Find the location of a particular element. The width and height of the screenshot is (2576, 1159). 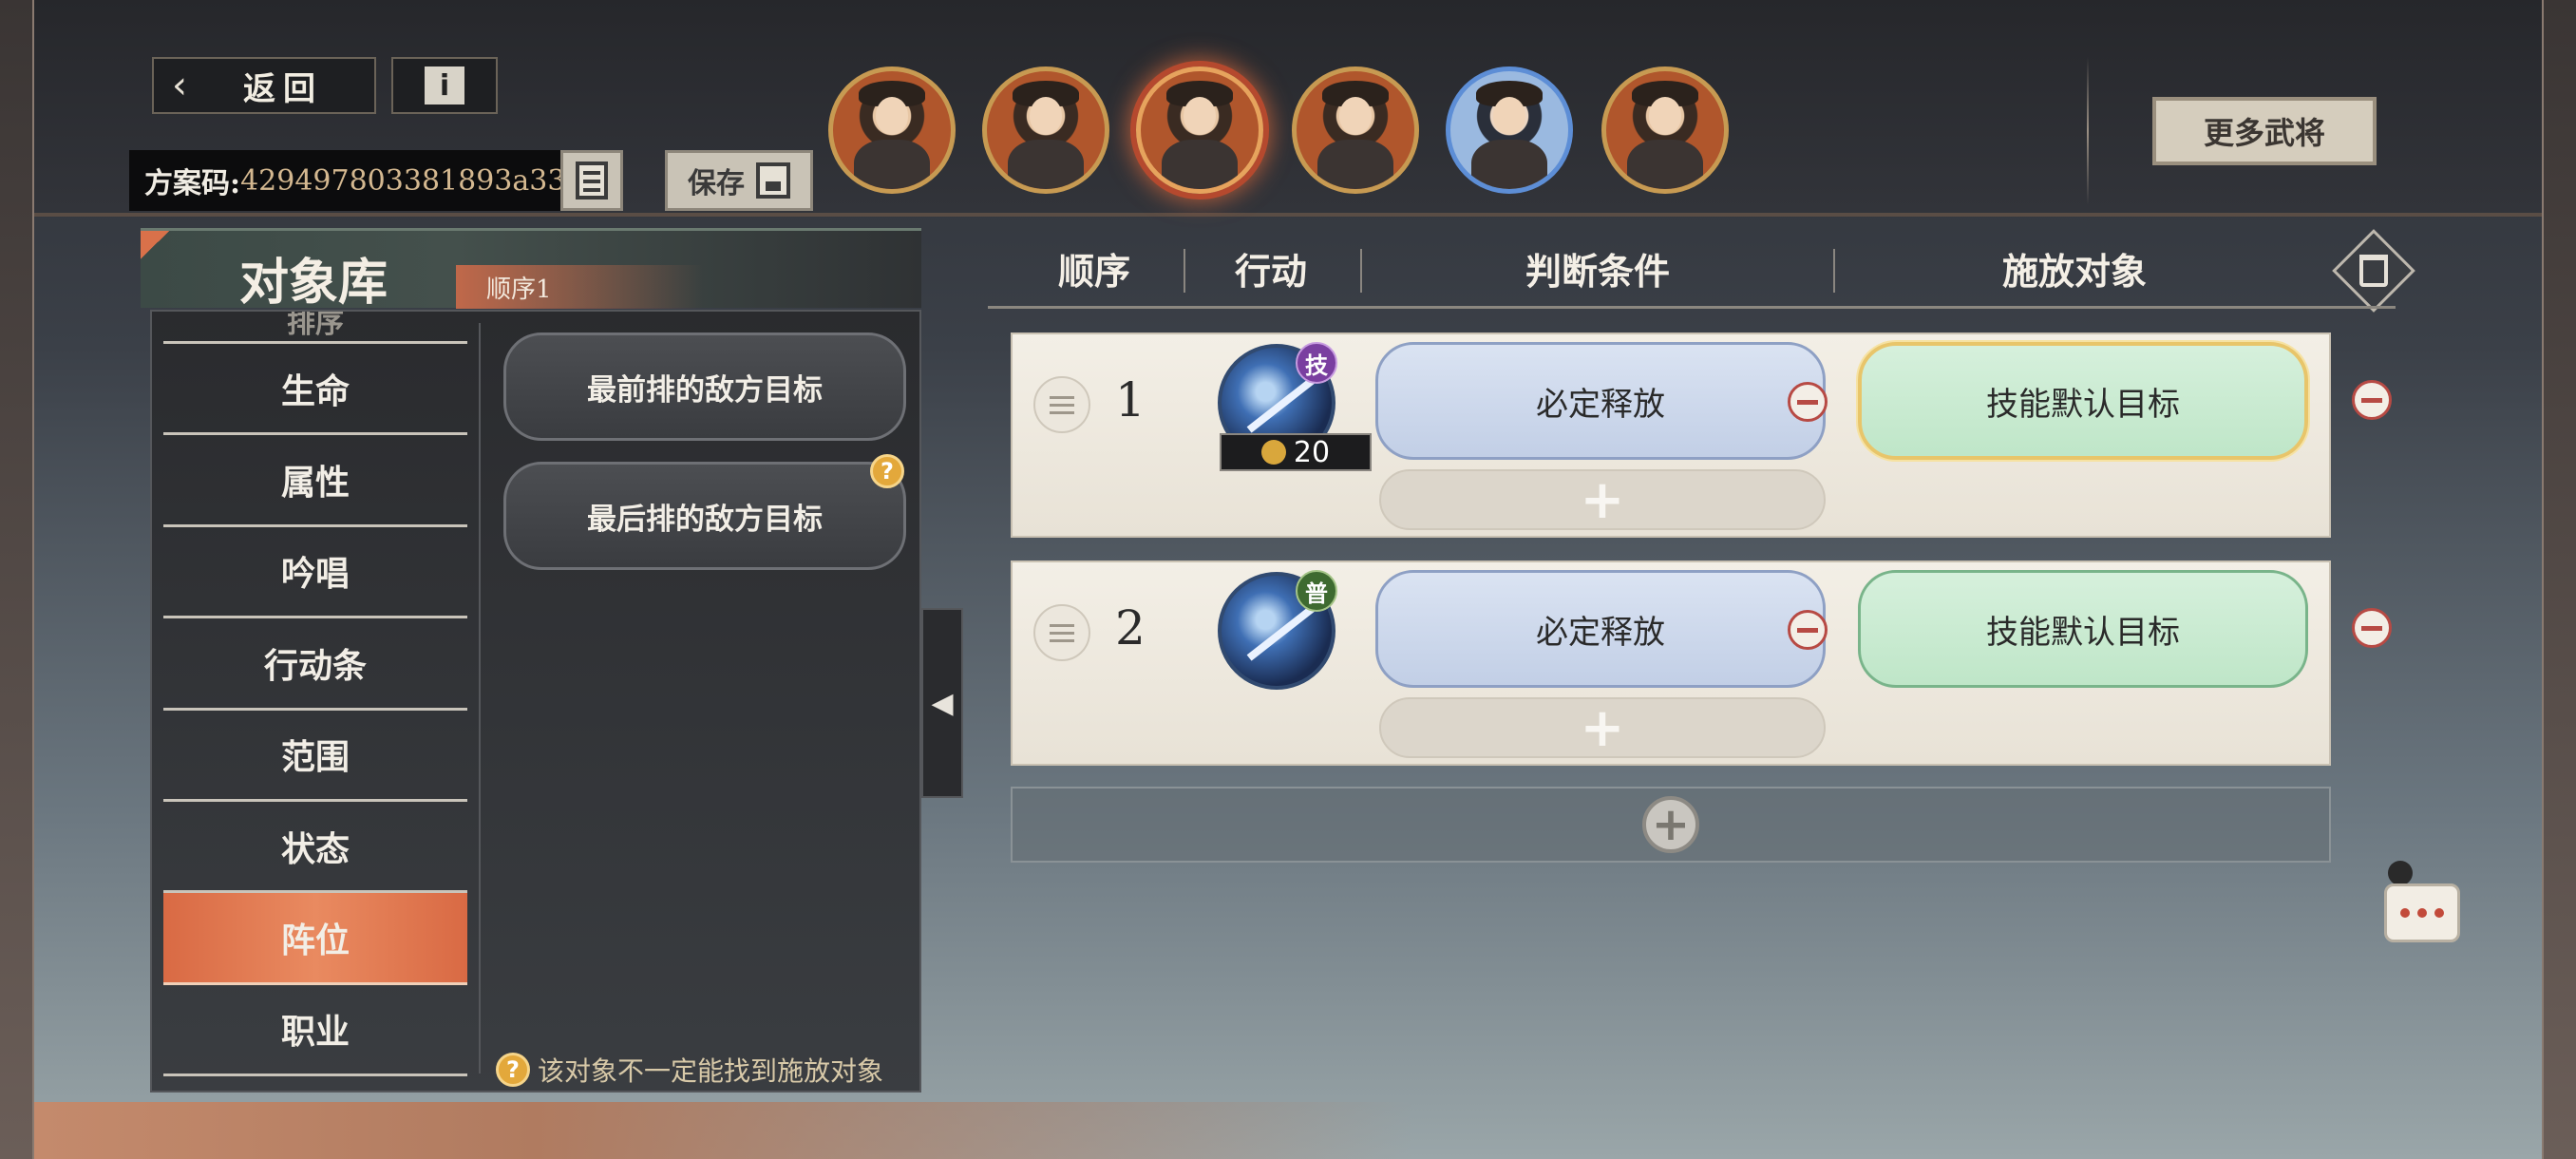

bottom-band is located at coordinates (1288, 1130).